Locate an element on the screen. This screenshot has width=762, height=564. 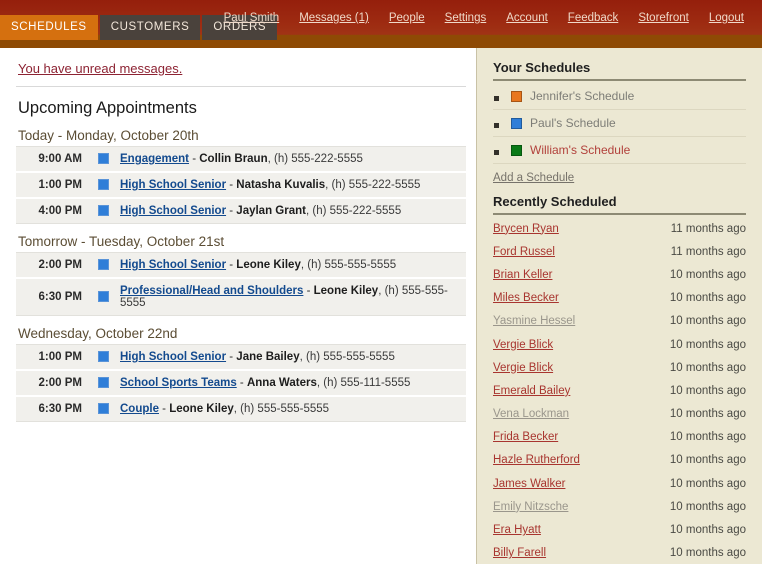
recent-customer-link: Hazle Rutherford is located at coordinates (536, 460).